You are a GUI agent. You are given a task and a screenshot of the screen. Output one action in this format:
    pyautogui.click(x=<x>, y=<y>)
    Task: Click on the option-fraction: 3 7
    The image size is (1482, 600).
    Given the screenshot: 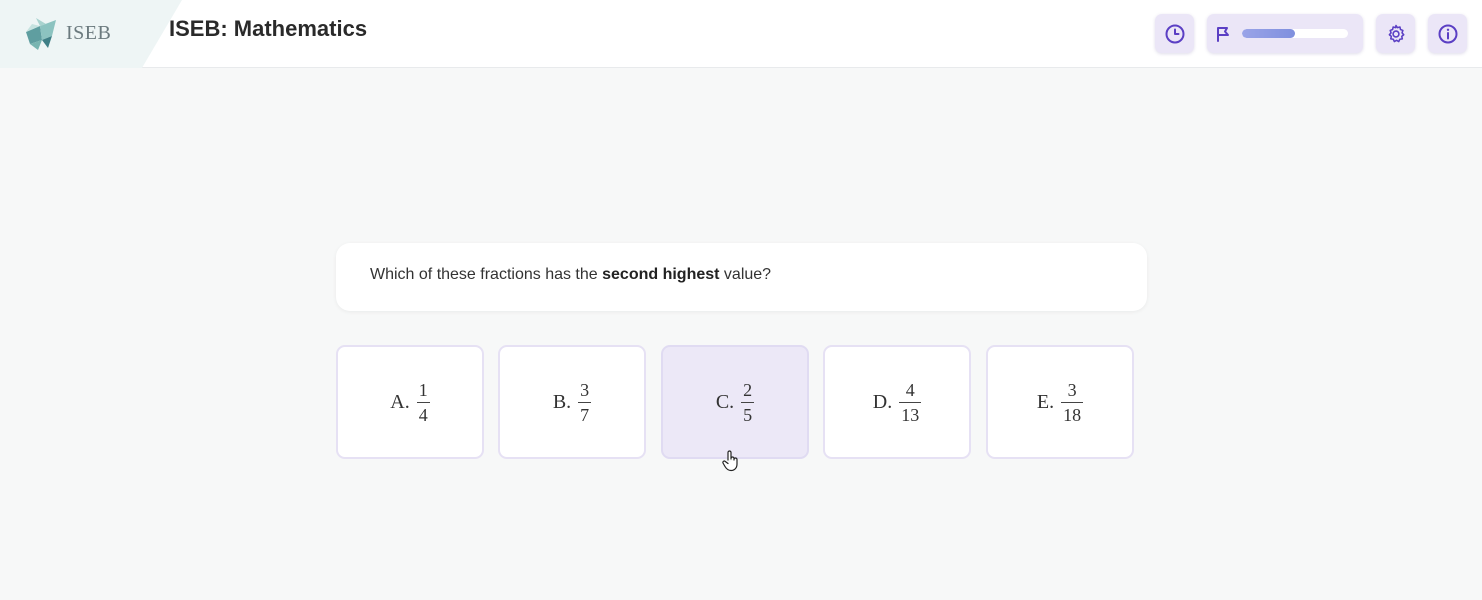 What is the action you would take?
    pyautogui.click(x=585, y=402)
    